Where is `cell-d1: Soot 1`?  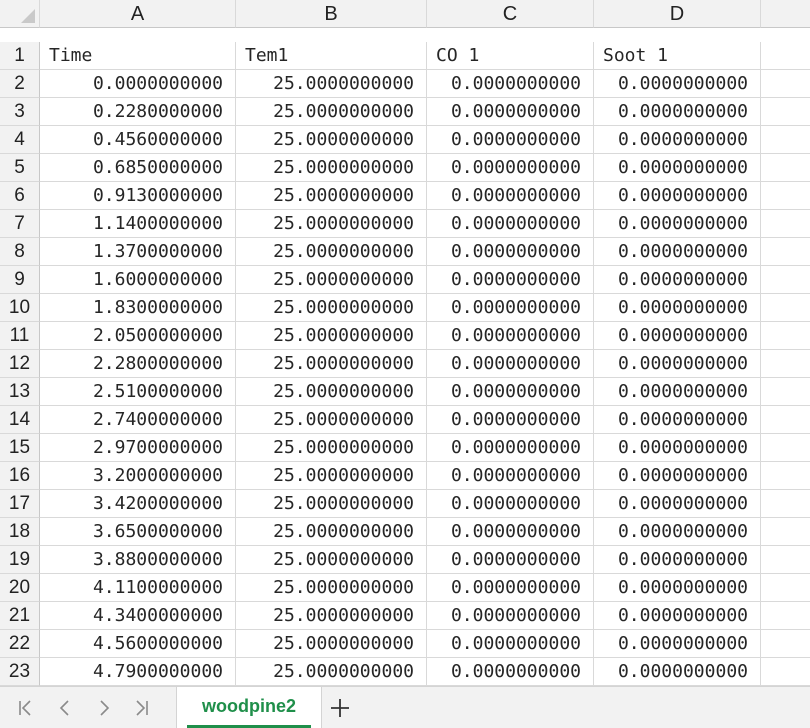 cell-d1: Soot 1 is located at coordinates (677, 56).